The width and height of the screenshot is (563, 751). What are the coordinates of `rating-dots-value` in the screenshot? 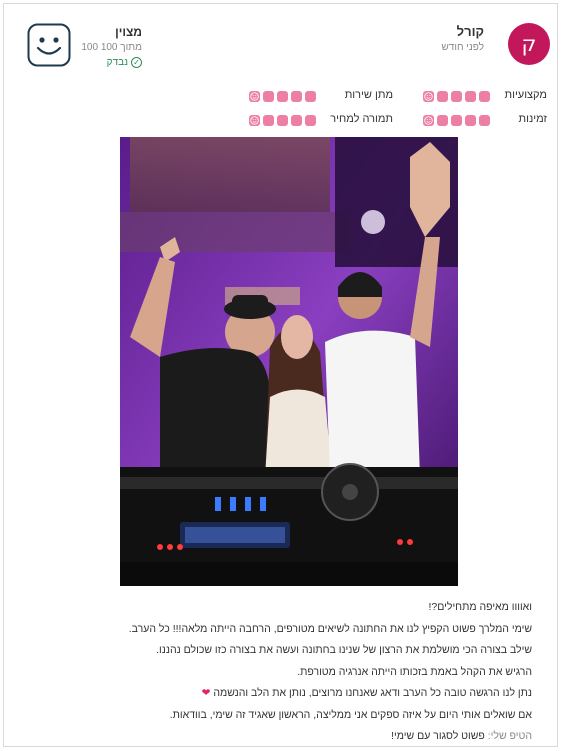 It's located at (282, 120).